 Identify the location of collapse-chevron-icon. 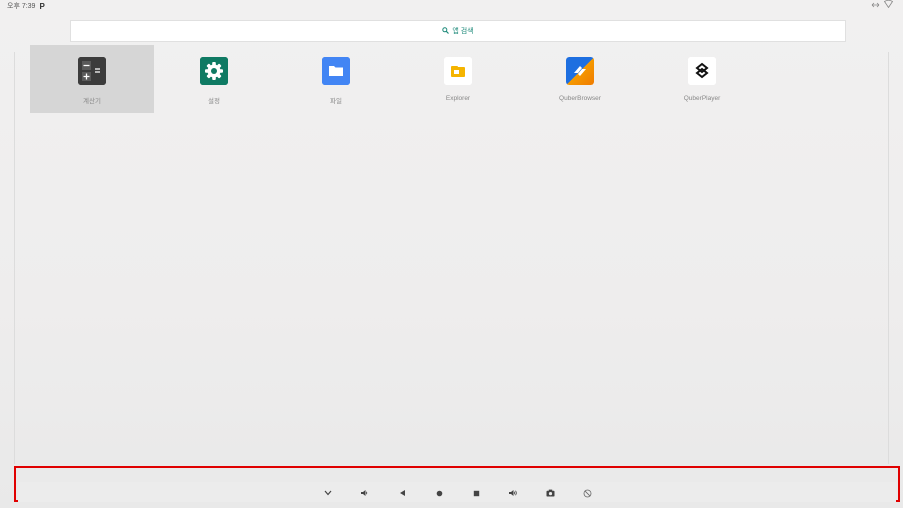
(328, 493).